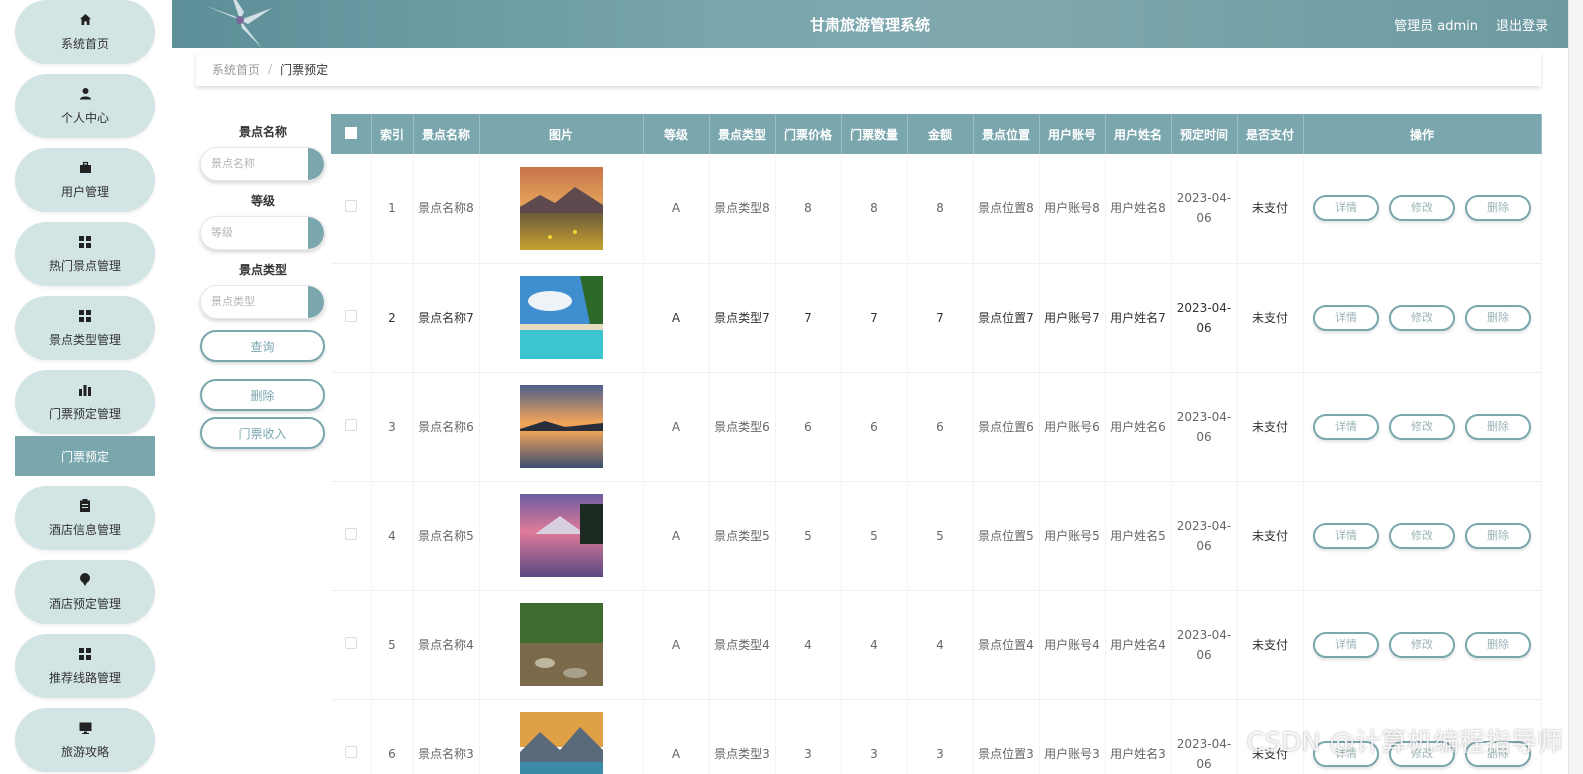 This screenshot has height=774, width=1583. Describe the element at coordinates (1006, 209) in the screenshot. I see `cell-location: 景点位置8` at that location.